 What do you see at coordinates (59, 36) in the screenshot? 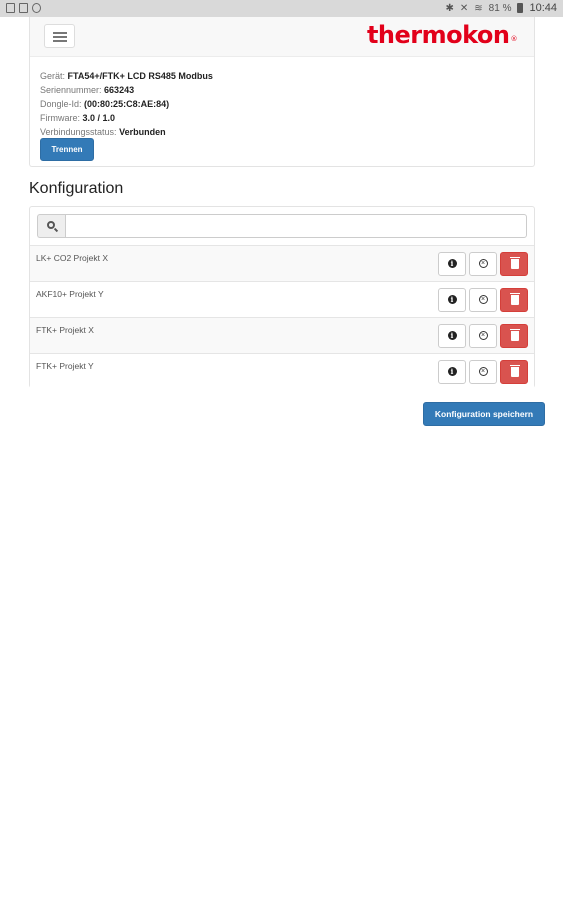
I see `menu-toggle-button` at bounding box center [59, 36].